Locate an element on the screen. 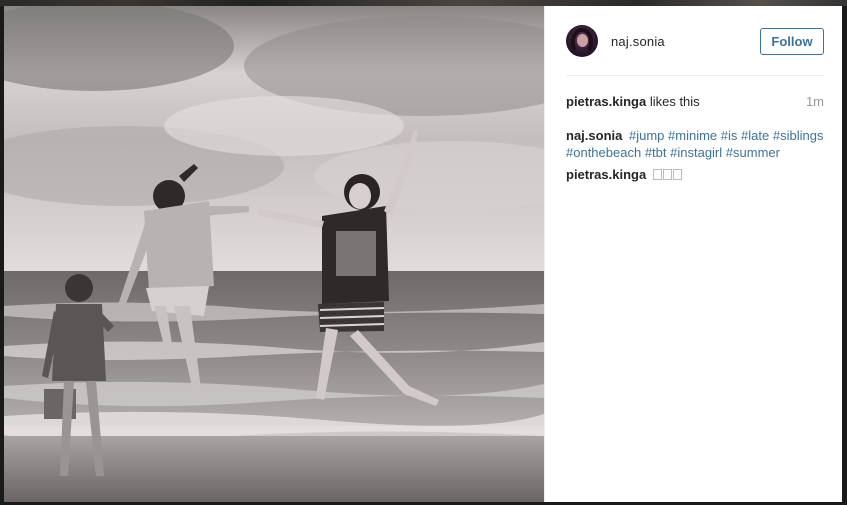  likes-summary: pietras.kinga likes this is located at coordinates (633, 101).